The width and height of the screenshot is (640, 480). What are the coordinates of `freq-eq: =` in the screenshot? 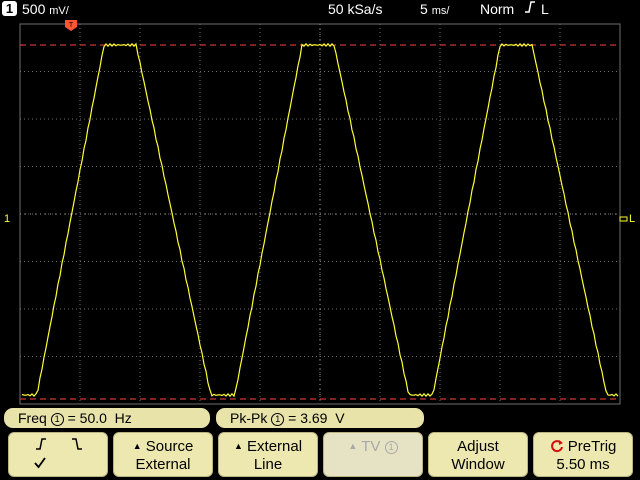 It's located at (71, 418).